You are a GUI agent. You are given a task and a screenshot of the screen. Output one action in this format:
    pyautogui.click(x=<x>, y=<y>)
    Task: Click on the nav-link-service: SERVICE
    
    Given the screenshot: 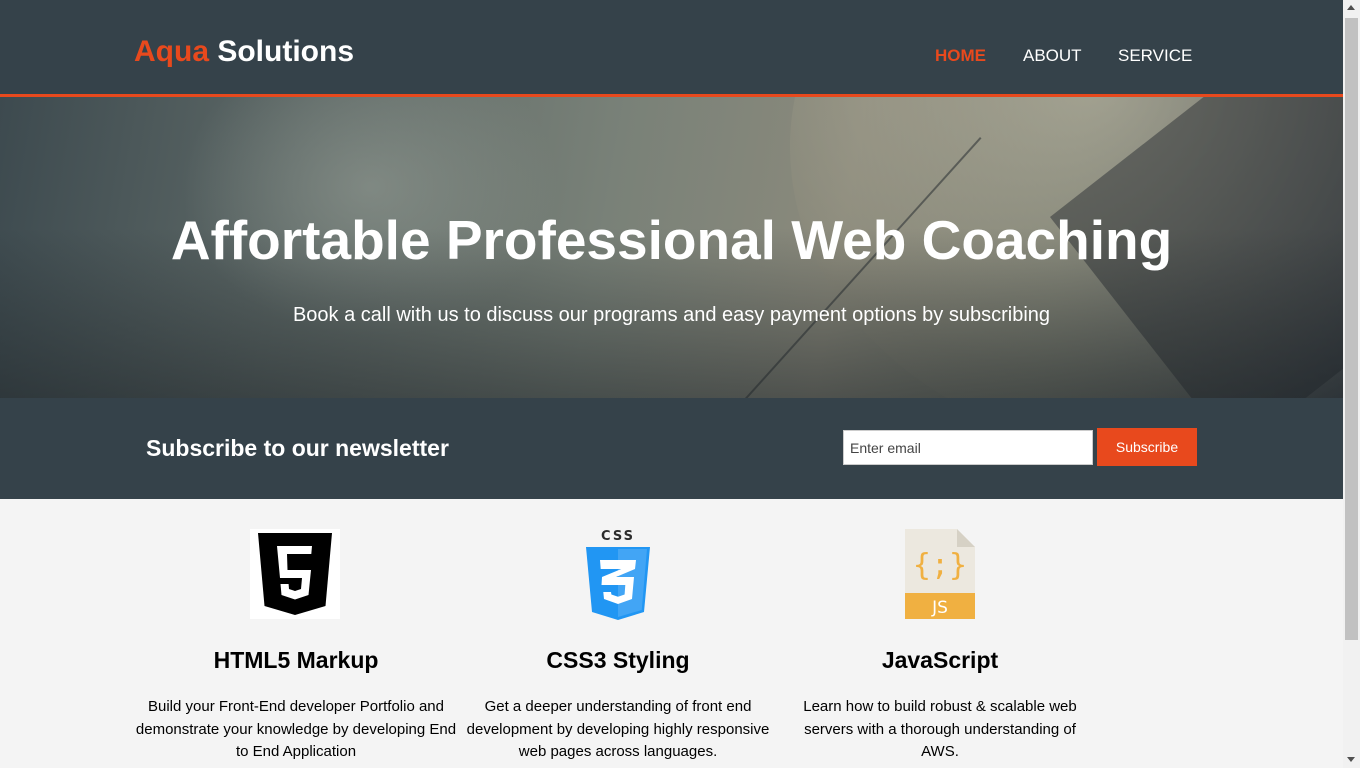 What is the action you would take?
    pyautogui.click(x=1155, y=56)
    